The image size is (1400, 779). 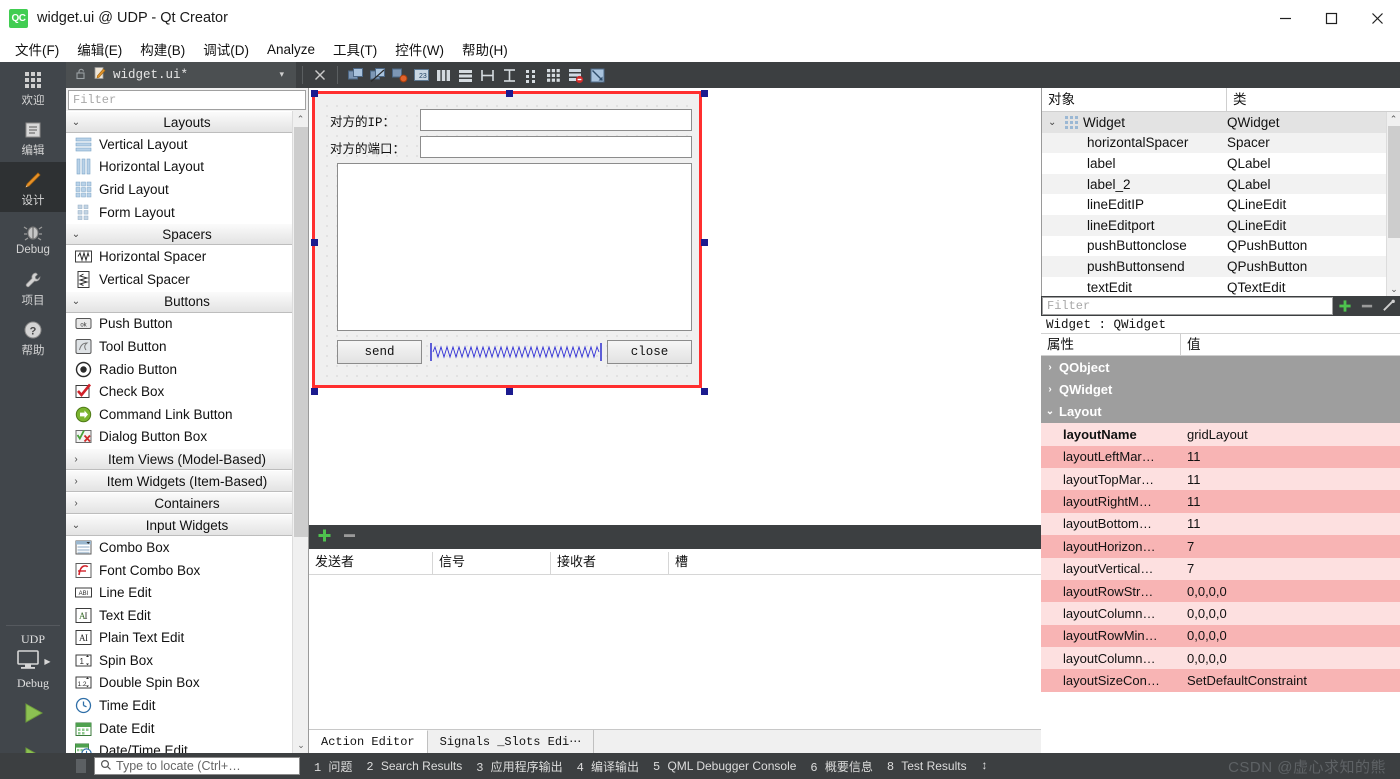 I want to click on property-group-qobject: › QObject, so click(x=1220, y=367).